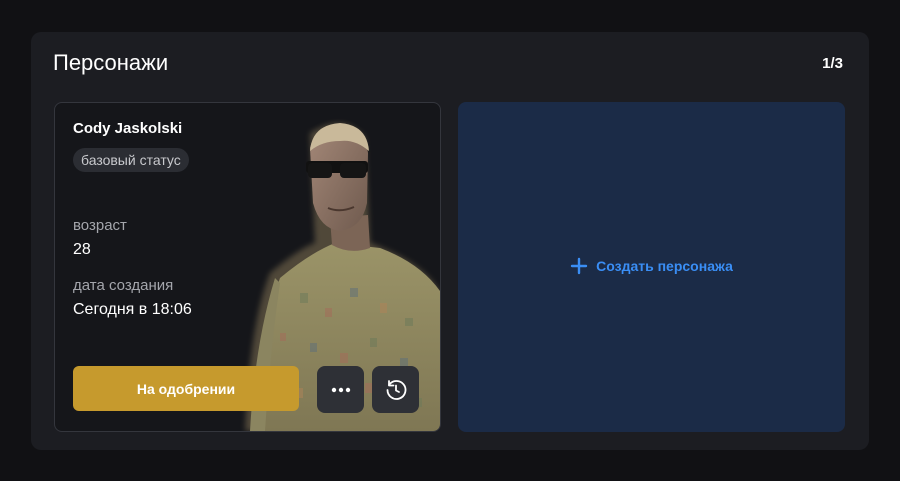  I want to click on age-label: возраст, so click(100, 225).